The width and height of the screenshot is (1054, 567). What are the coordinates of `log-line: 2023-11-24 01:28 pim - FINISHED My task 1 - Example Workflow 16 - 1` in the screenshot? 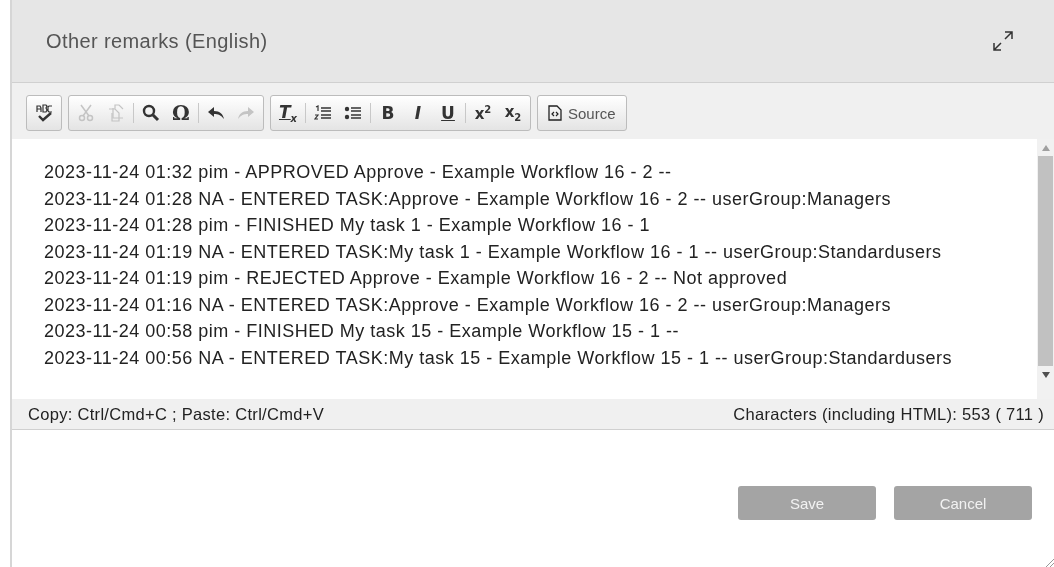 It's located at (348, 225).